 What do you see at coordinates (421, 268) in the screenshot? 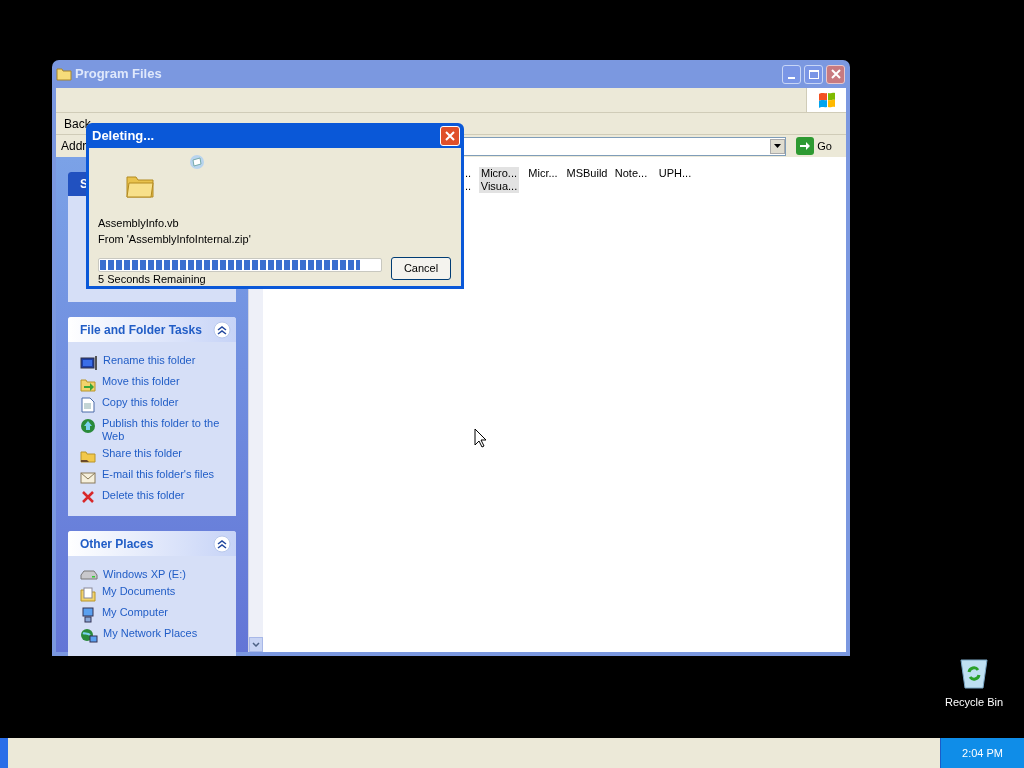
I see `cancel-button: Cancel` at bounding box center [421, 268].